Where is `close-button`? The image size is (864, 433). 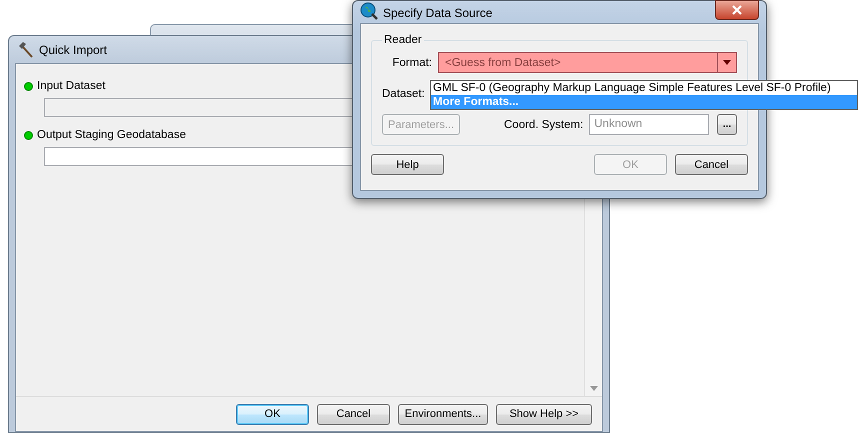 close-button is located at coordinates (737, 10).